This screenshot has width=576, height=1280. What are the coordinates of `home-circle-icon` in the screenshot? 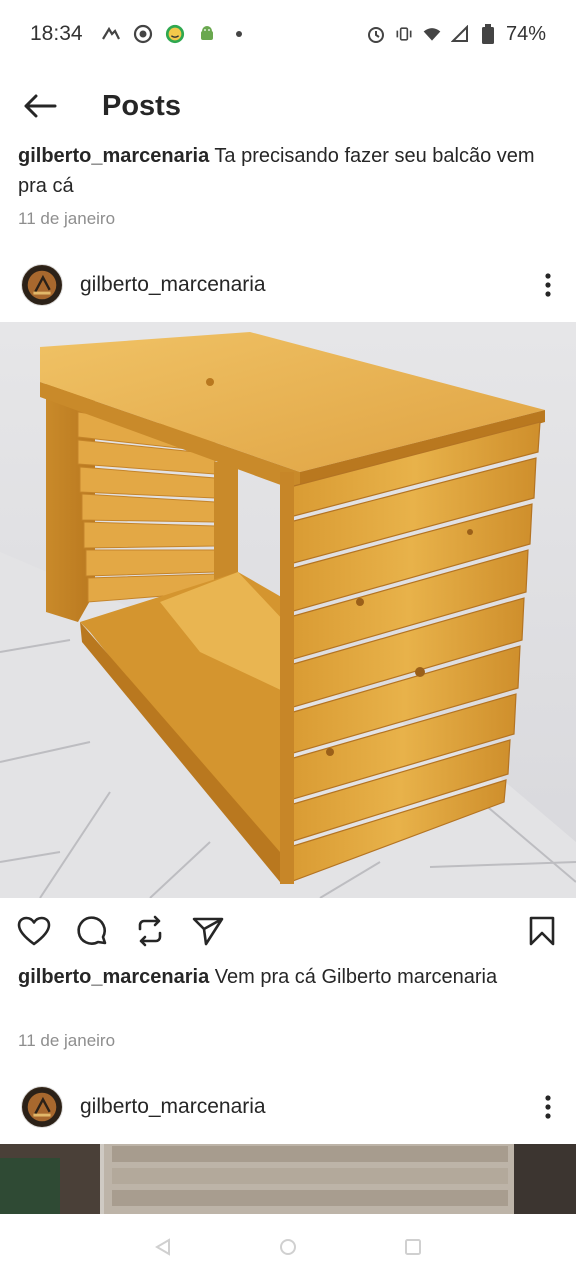 It's located at (288, 1247).